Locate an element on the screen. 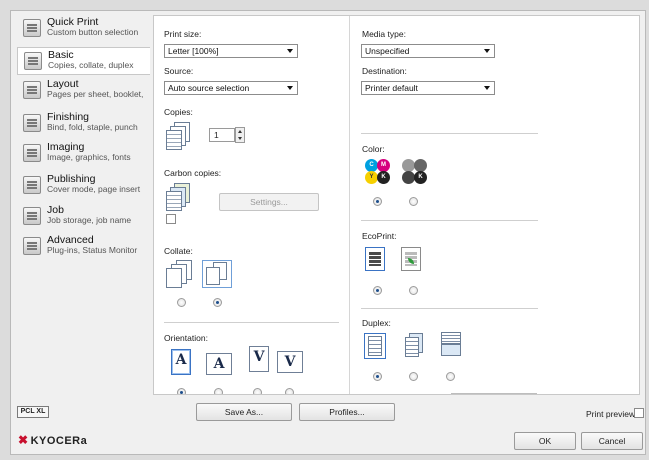  duplex-short-edge-radio is located at coordinates (450, 376).